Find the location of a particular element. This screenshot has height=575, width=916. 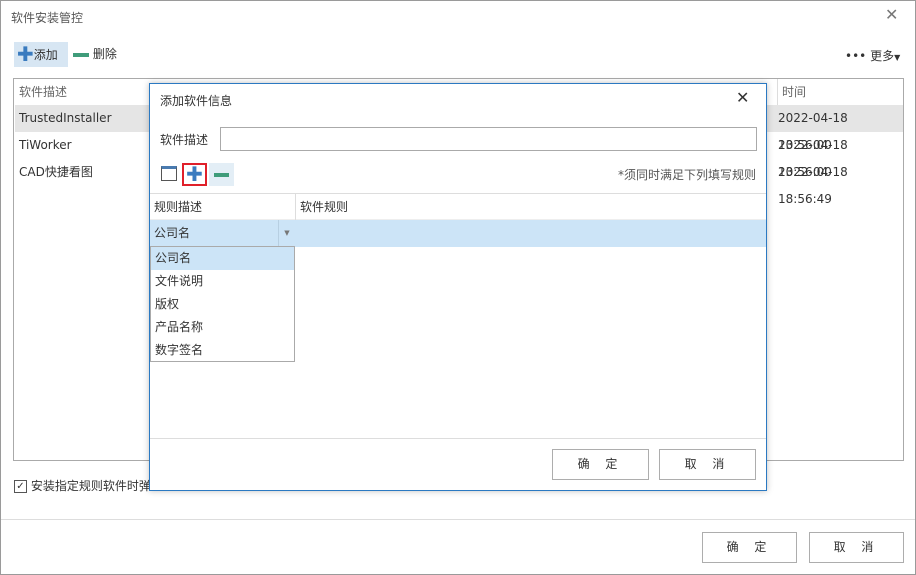

grid-header-rule: 软件规则 is located at coordinates (321, 207).